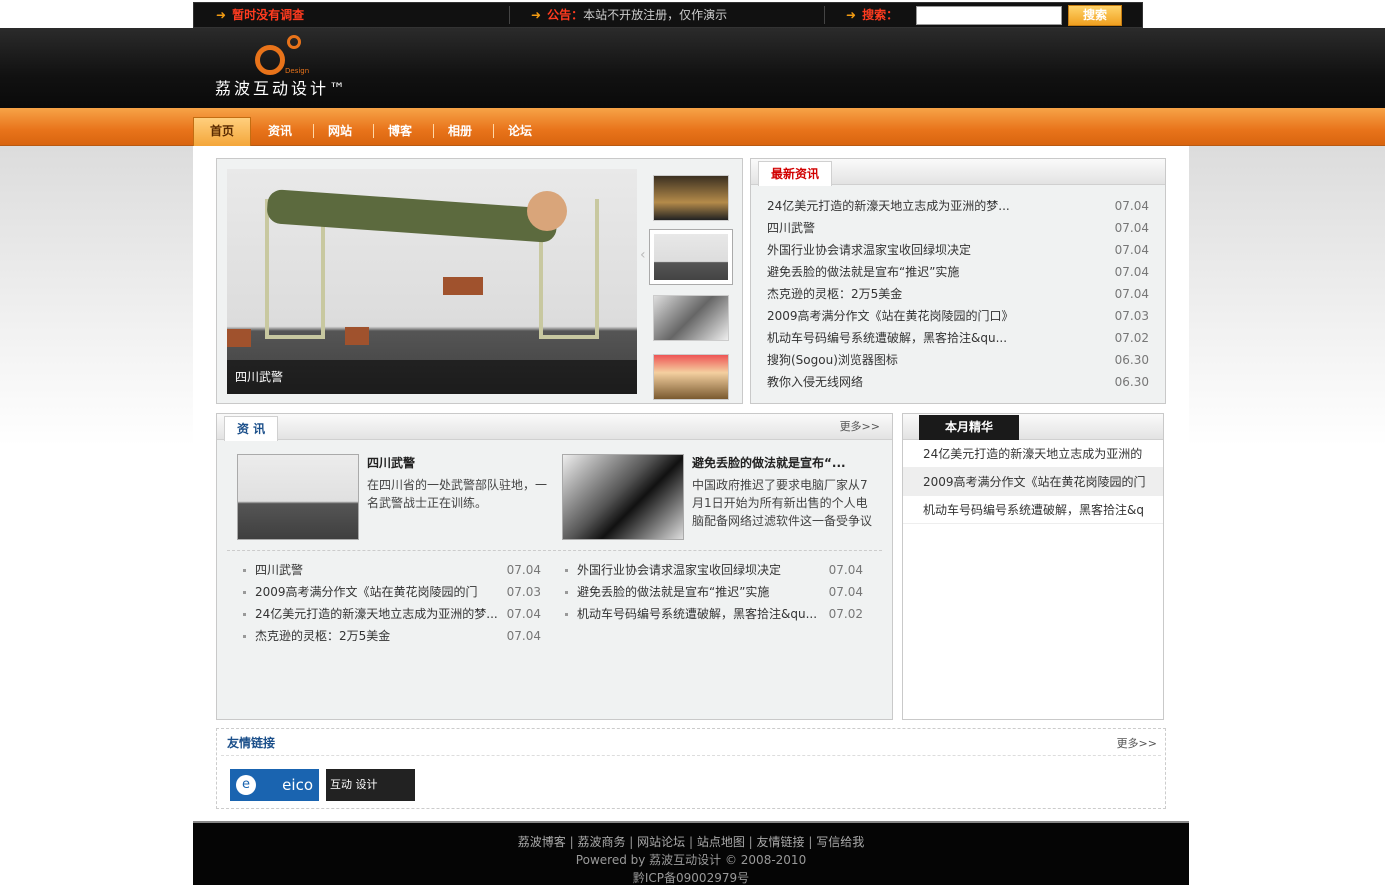  I want to click on notice-text: 本站不开放注册，仅作演示, so click(655, 15).